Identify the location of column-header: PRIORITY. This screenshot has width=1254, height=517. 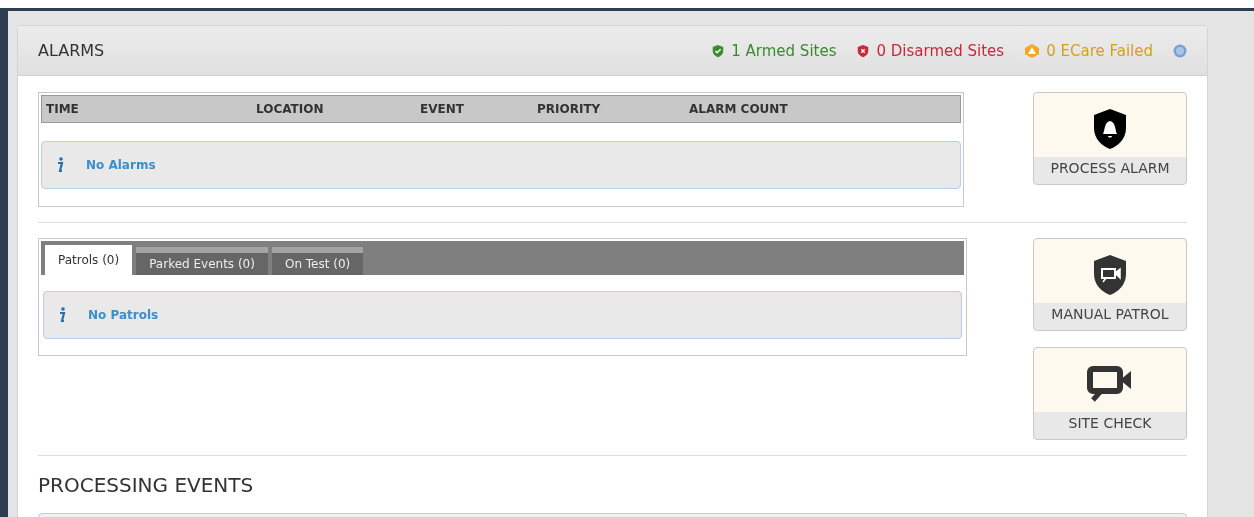
(569, 109).